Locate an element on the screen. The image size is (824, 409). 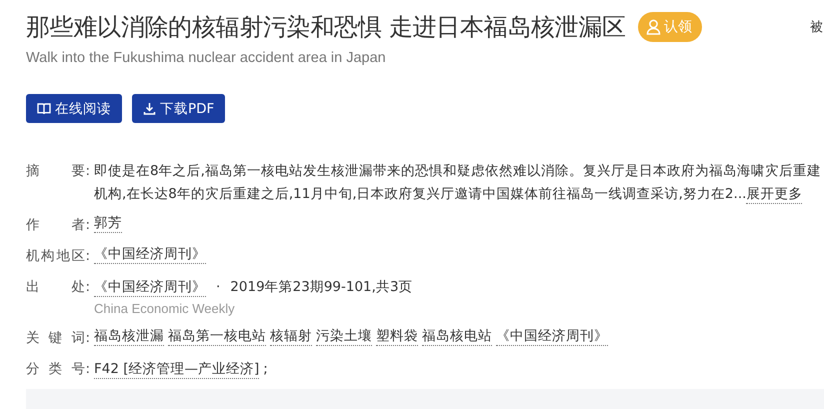
source-label: 出 处: is located at coordinates (58, 287).